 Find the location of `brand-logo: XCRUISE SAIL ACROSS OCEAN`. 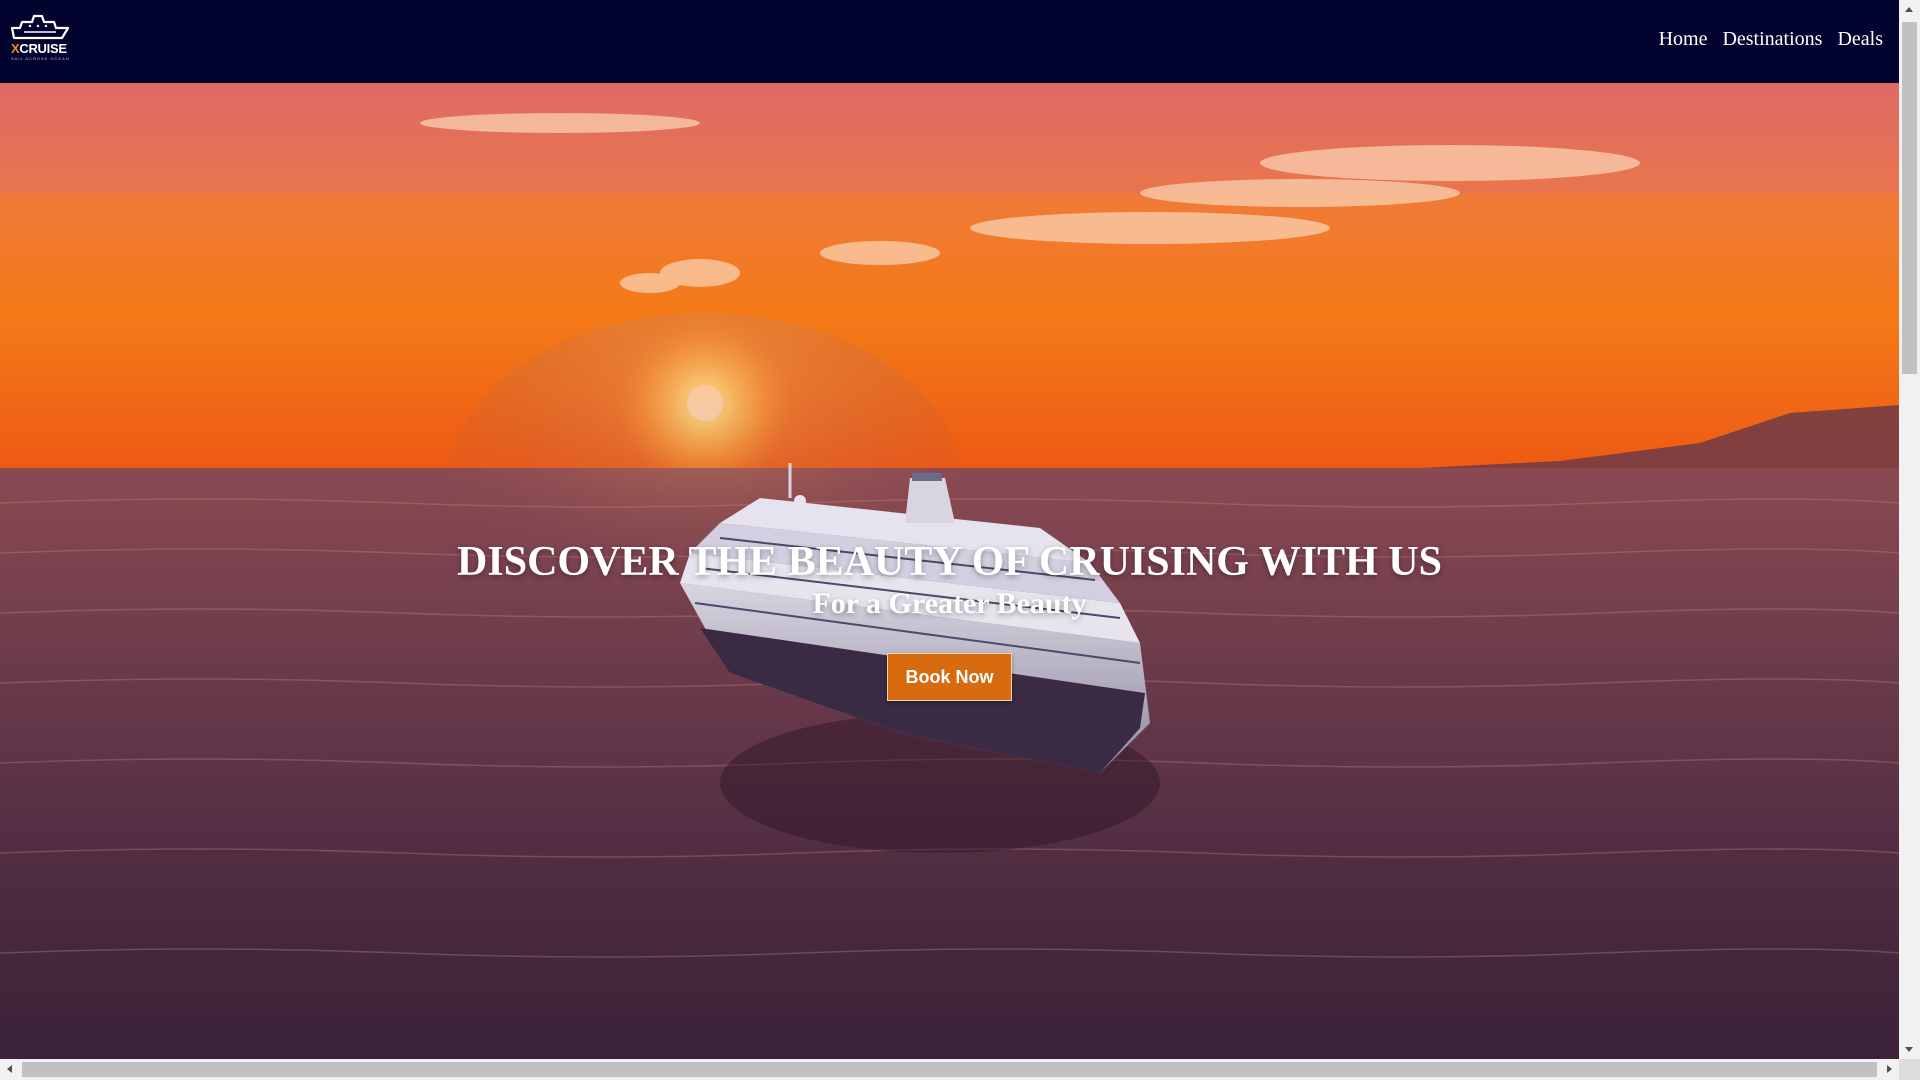

brand-logo: XCRUISE SAIL ACROSS OCEAN is located at coordinates (40, 38).